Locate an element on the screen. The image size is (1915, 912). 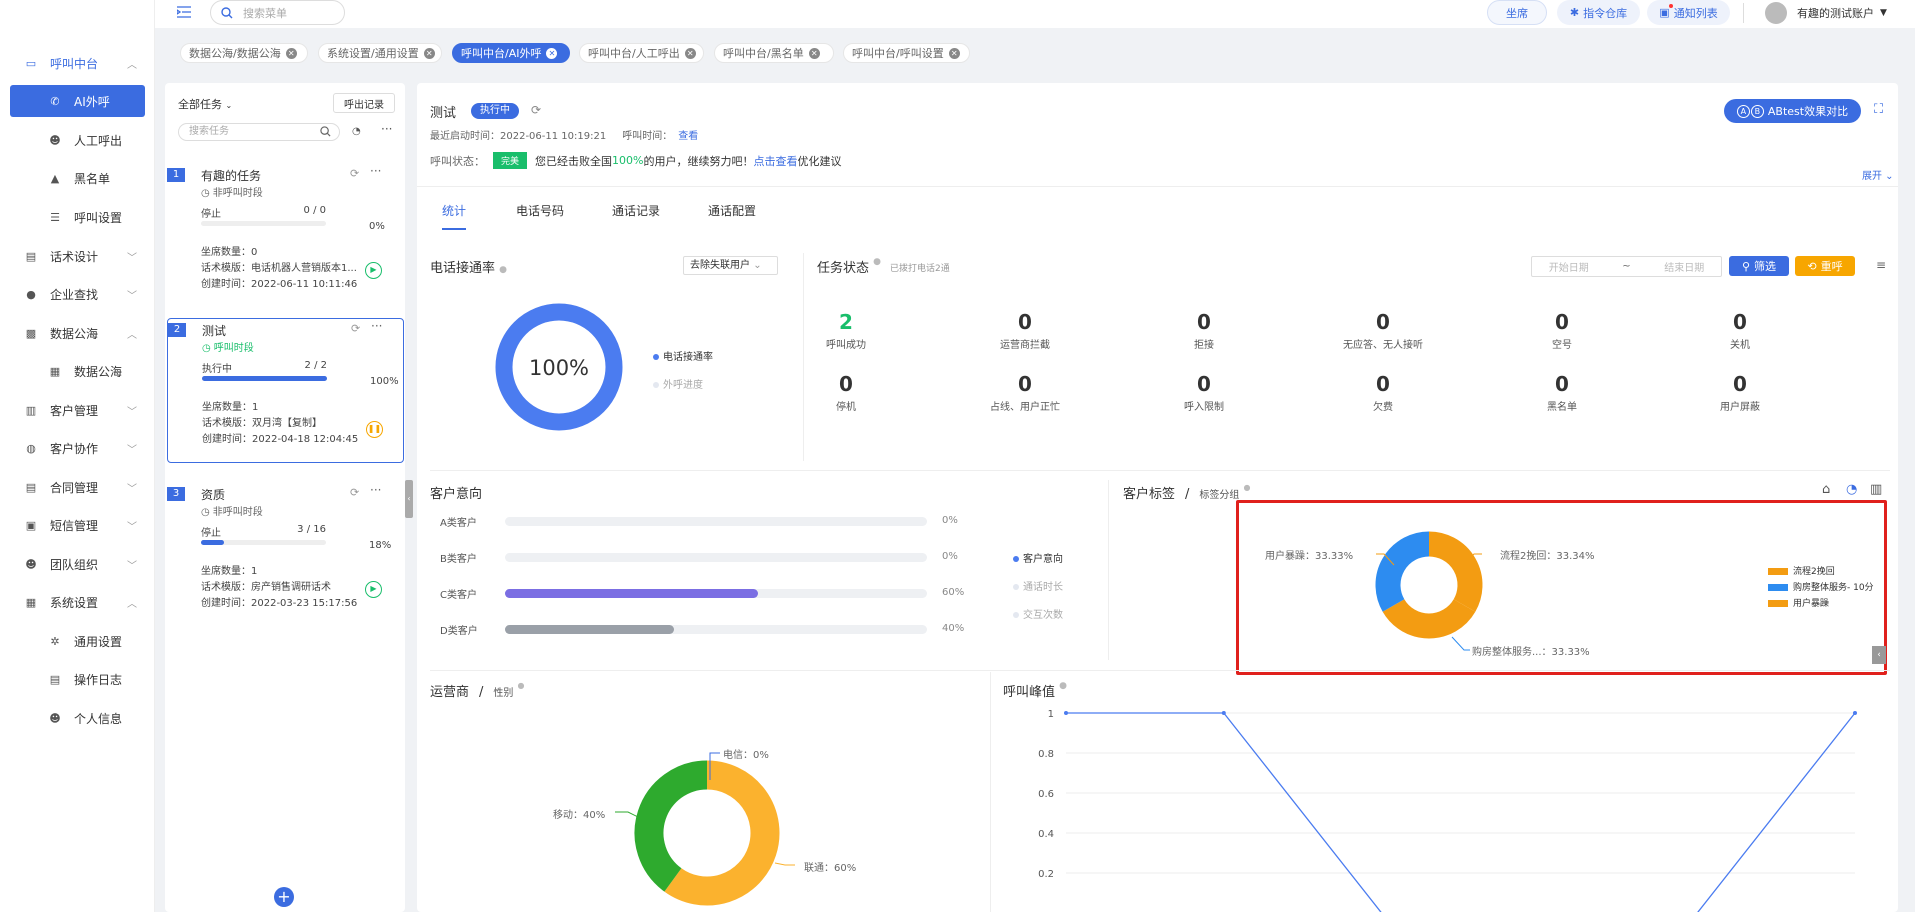
task-search-input: 搜索任务 is located at coordinates (259, 132).